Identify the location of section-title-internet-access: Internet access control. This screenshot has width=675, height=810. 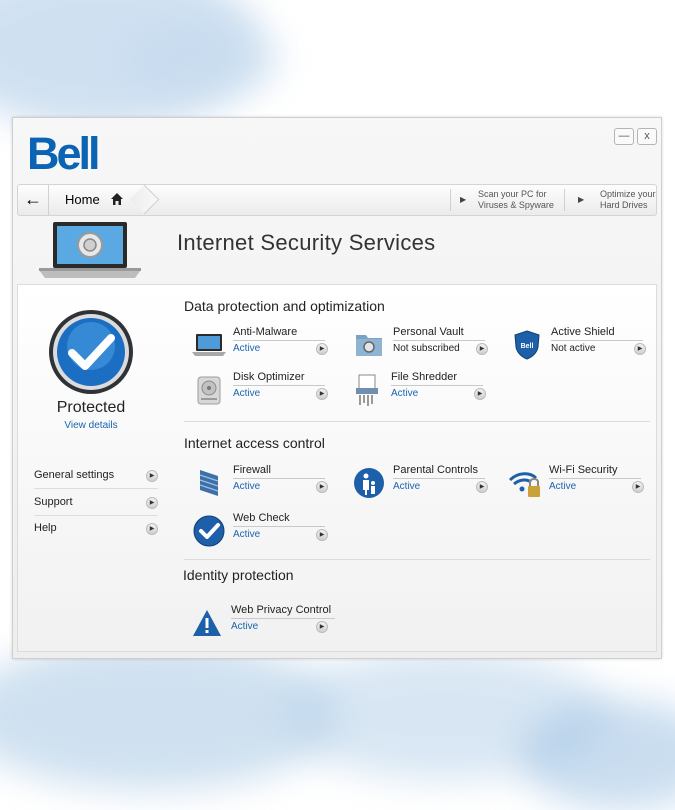
(254, 443).